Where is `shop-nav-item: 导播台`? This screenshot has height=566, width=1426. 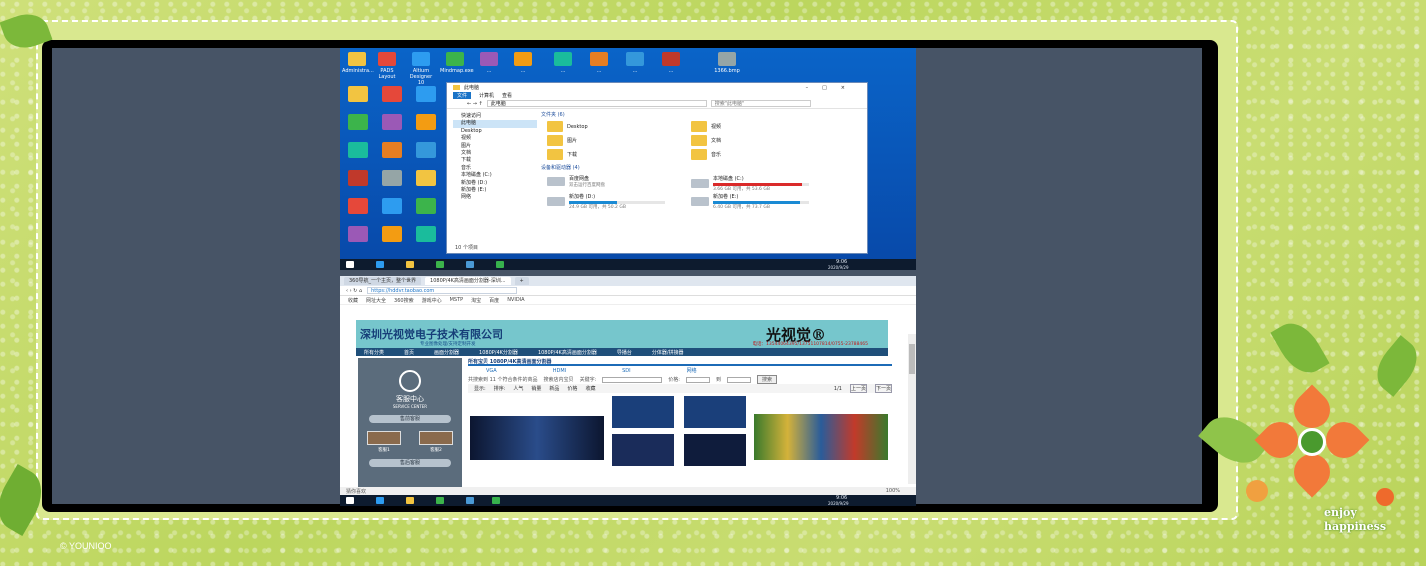
shop-nav-item: 导播台 is located at coordinates (624, 352).